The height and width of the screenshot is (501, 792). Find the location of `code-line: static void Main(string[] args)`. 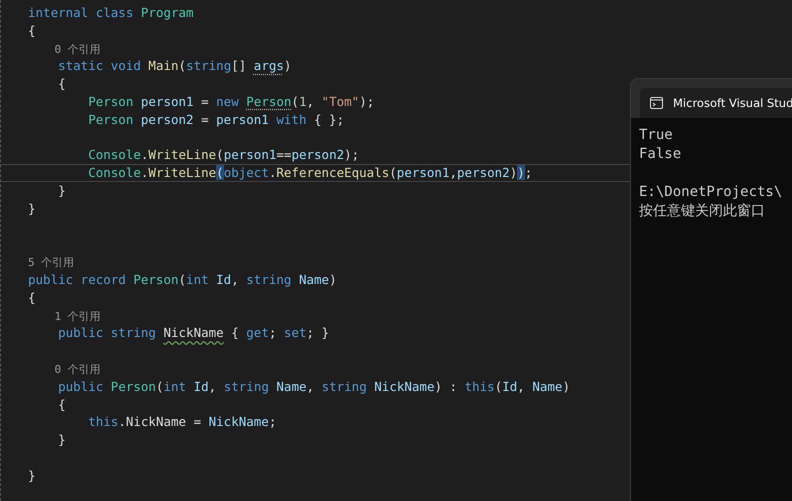

code-line: static void Main(string[] args) is located at coordinates (174, 66).